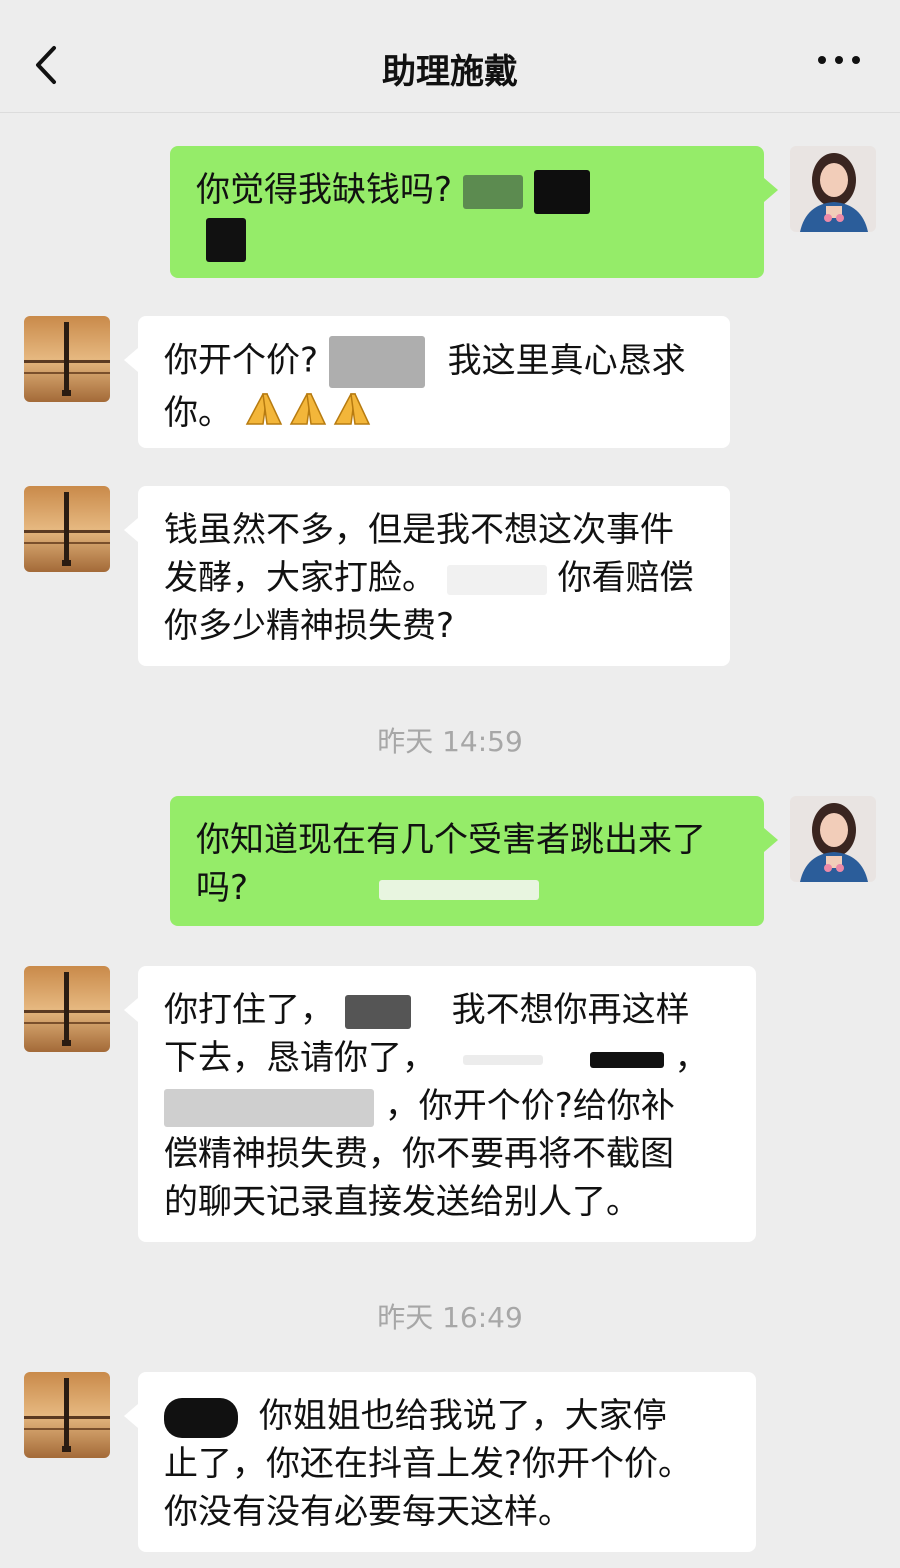 This screenshot has width=900, height=1568. I want to click on message-text: 吗?, so click(222, 888).